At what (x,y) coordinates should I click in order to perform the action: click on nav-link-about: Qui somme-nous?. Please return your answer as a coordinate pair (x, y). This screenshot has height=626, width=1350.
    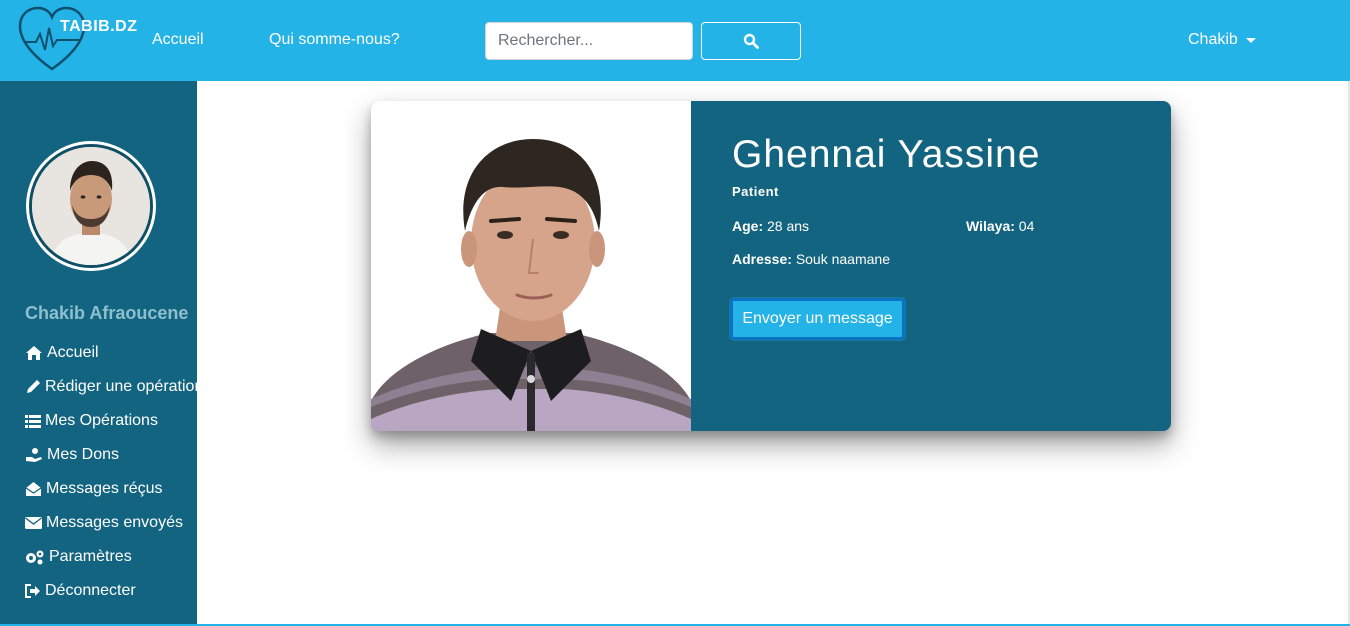
    Looking at the image, I should click on (334, 40).